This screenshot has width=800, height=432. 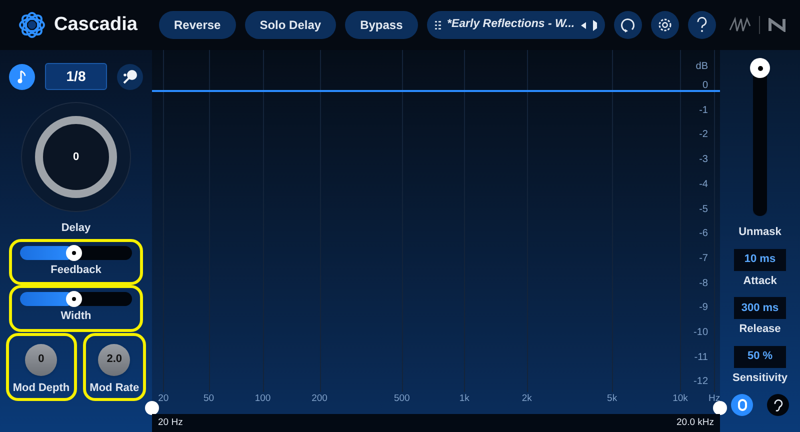 I want to click on db-tick: -12, so click(x=701, y=382).